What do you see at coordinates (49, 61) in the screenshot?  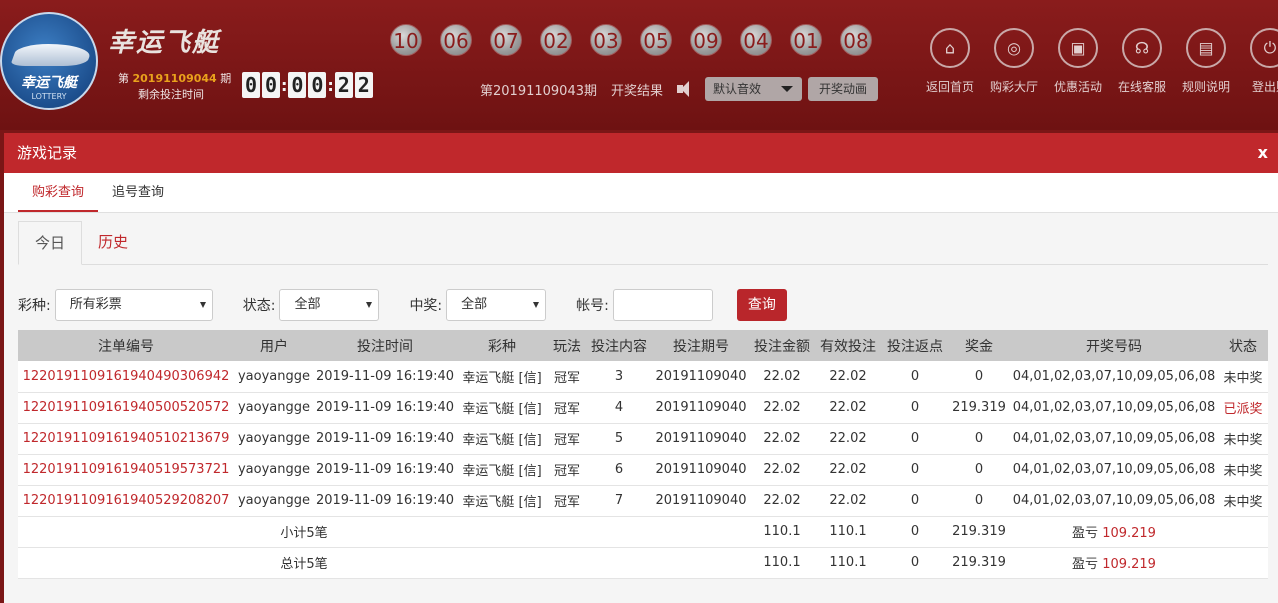 I see `game-logo: 幸运飞艇 LOTTERY` at bounding box center [49, 61].